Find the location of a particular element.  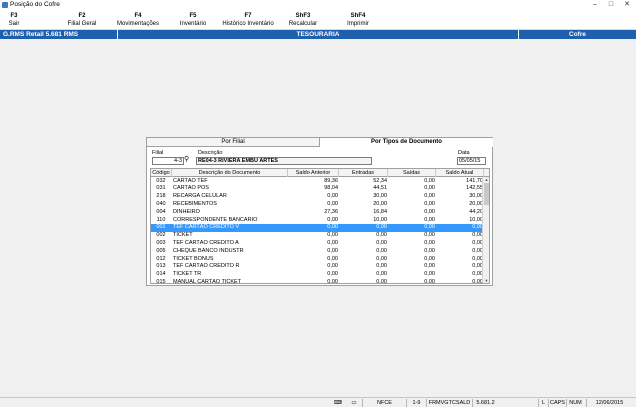

system-version: G.RMS Retail 5.681 RMS is located at coordinates (41, 34).